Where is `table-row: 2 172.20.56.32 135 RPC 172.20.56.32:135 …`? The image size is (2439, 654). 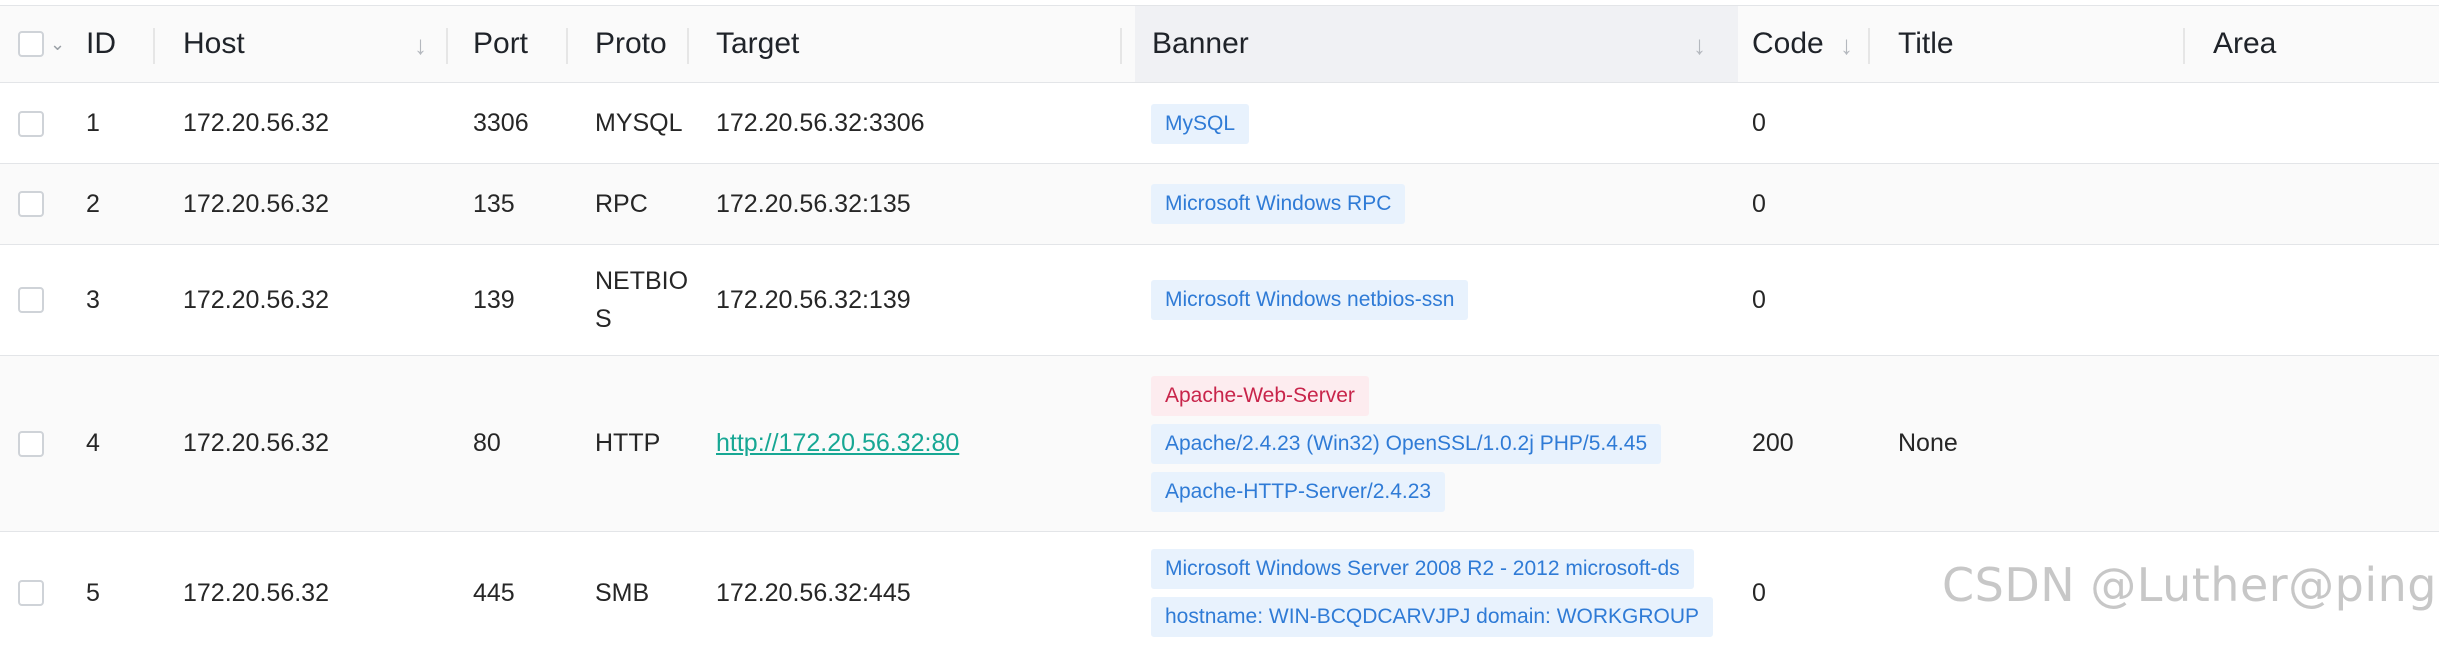
table-row: 2 172.20.56.32 135 RPC 172.20.56.32:135 … is located at coordinates (1219, 204).